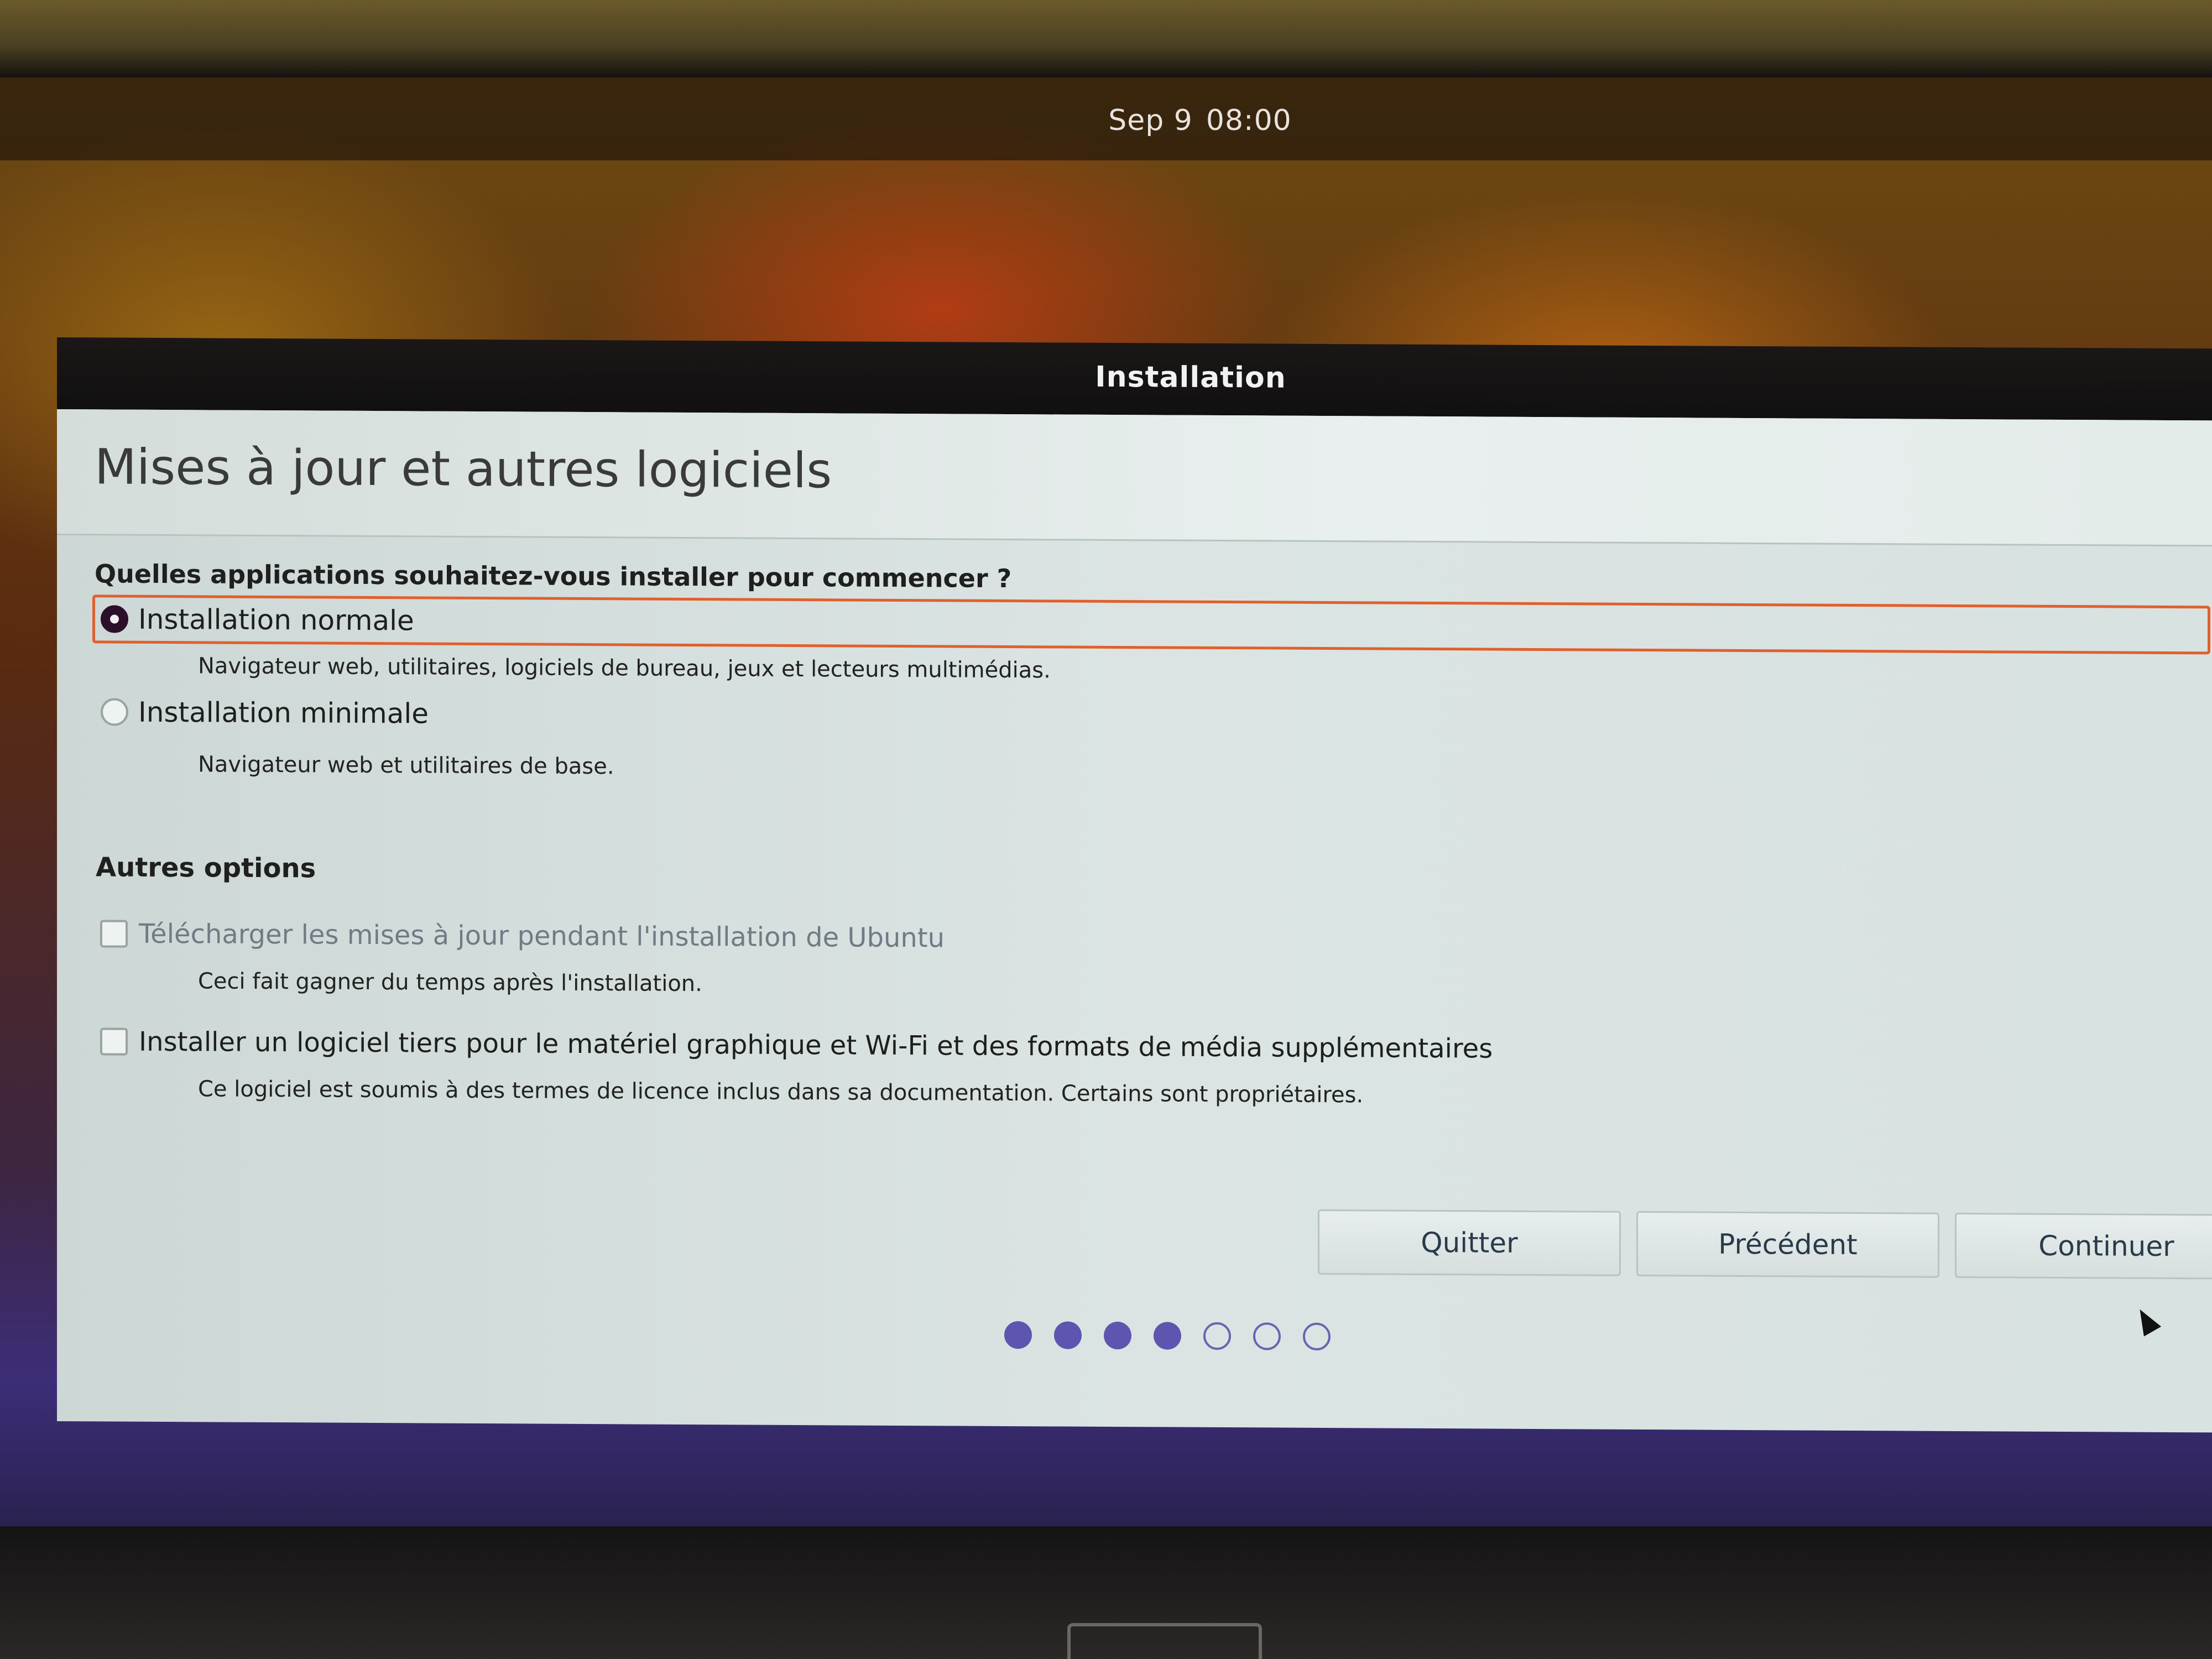 This screenshot has width=2212, height=1659. What do you see at coordinates (1151, 625) in the screenshot?
I see `radio-normal-install: Installation normale` at bounding box center [1151, 625].